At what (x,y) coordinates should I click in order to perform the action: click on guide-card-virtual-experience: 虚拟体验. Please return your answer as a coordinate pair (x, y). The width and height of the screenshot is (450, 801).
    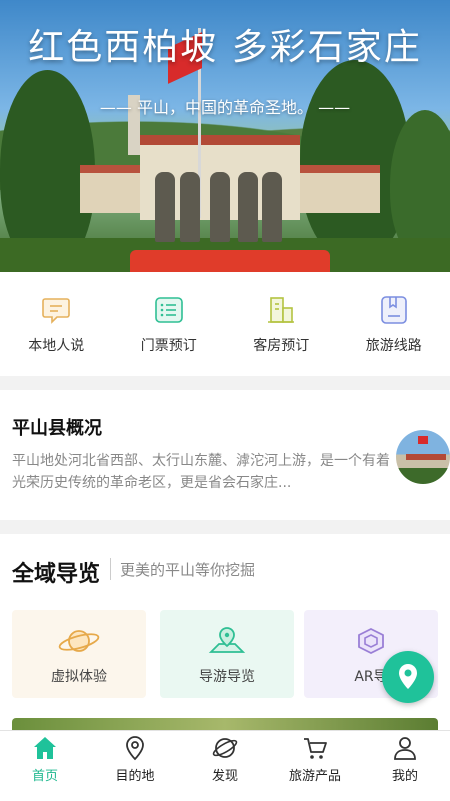
    Looking at the image, I should click on (79, 654).